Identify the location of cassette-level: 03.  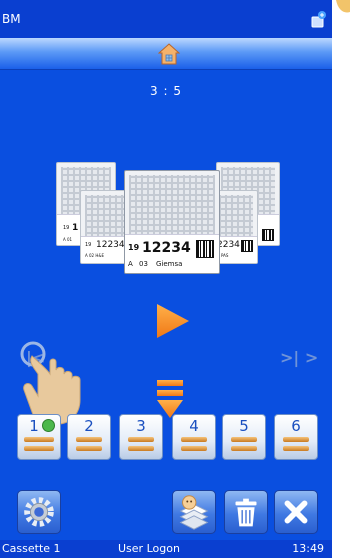
(143, 264).